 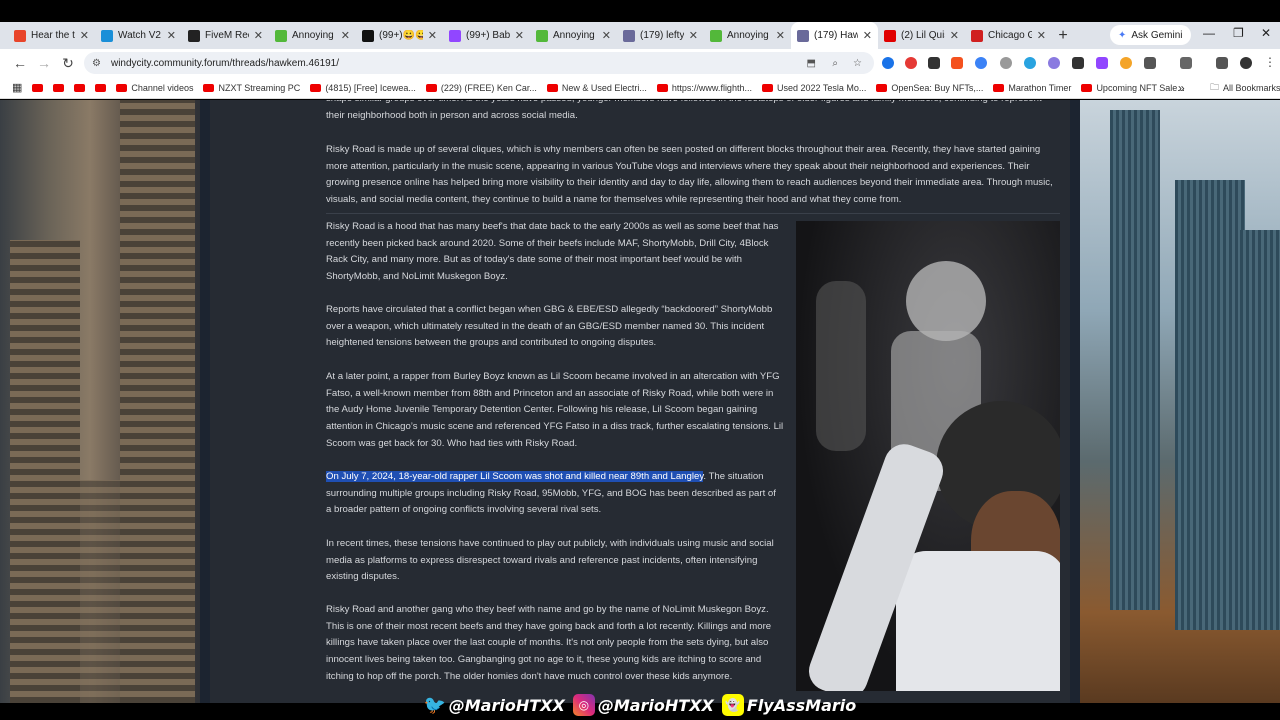 What do you see at coordinates (251, 88) in the screenshot?
I see `bookmark-item: NZXT Streaming PC` at bounding box center [251, 88].